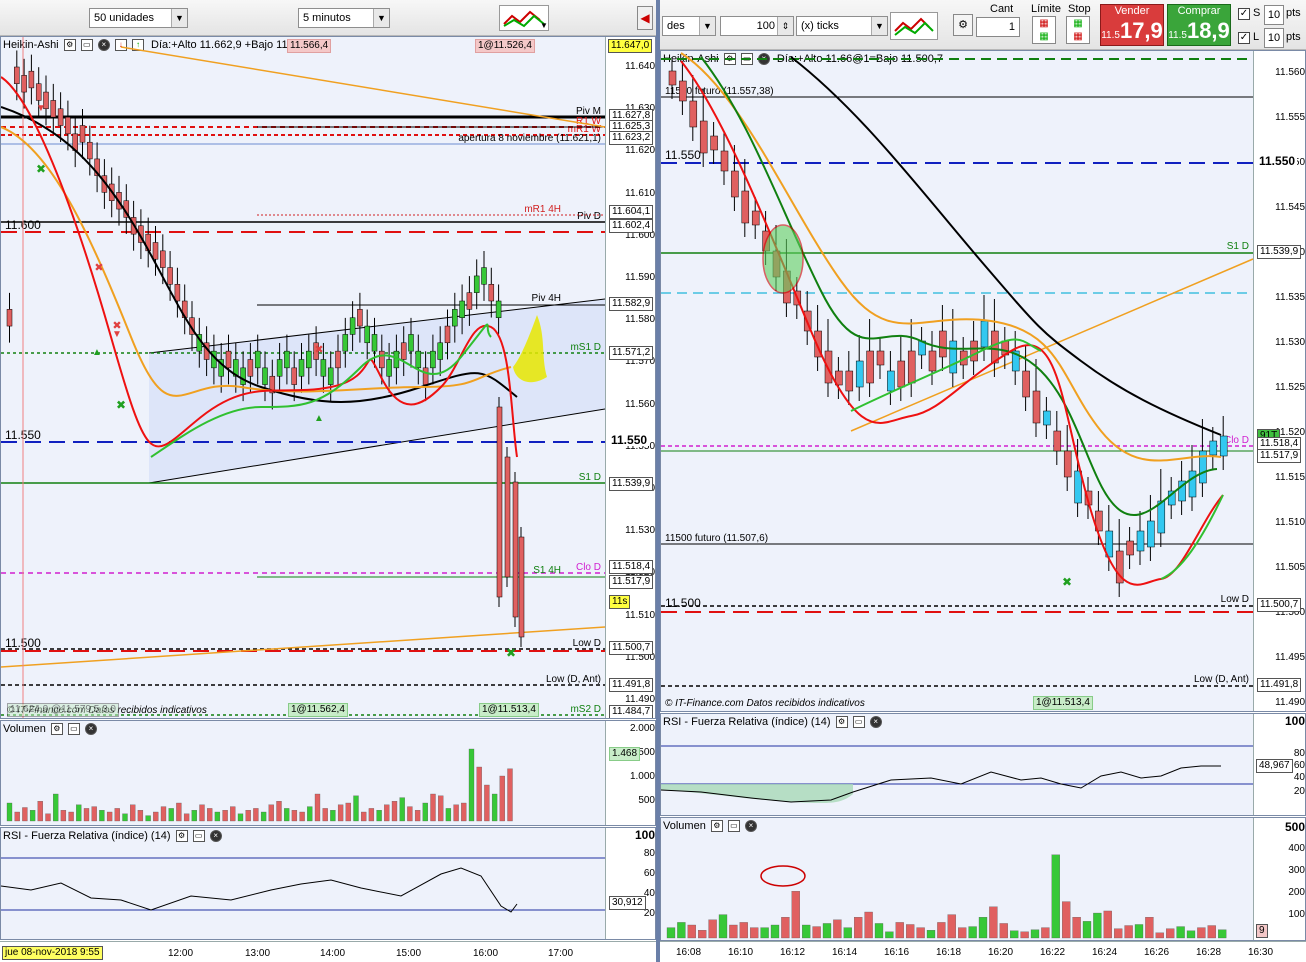 The width and height of the screenshot is (1306, 962). Describe the element at coordinates (998, 27) in the screenshot. I see `cant-field: 1` at that location.